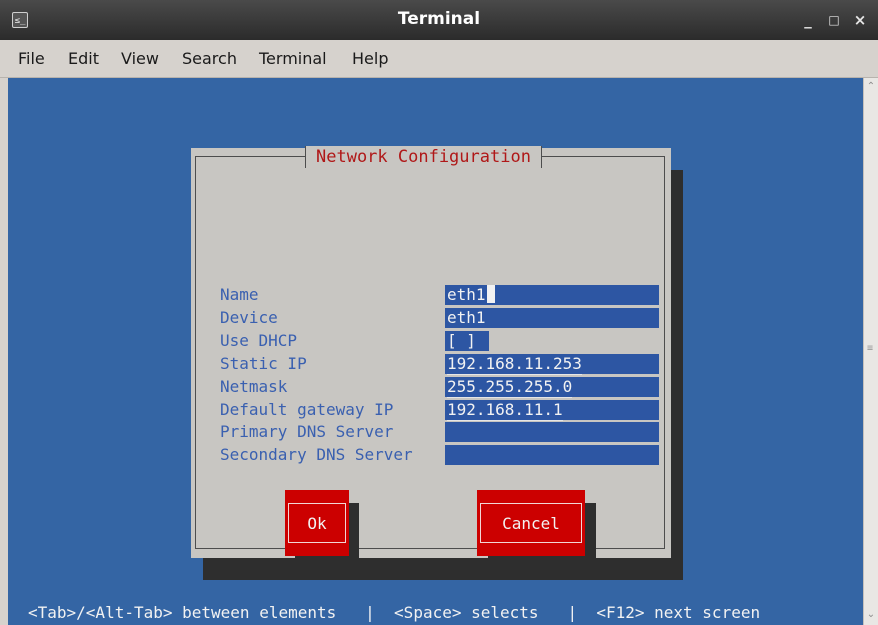  I want to click on cancel-button: Cancel, so click(531, 523).